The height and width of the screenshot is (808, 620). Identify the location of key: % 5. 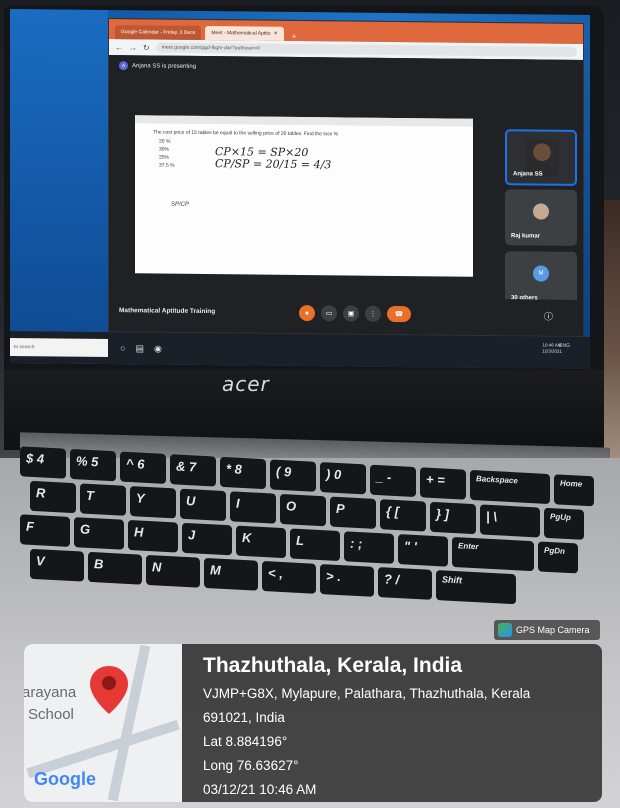
(93, 465).